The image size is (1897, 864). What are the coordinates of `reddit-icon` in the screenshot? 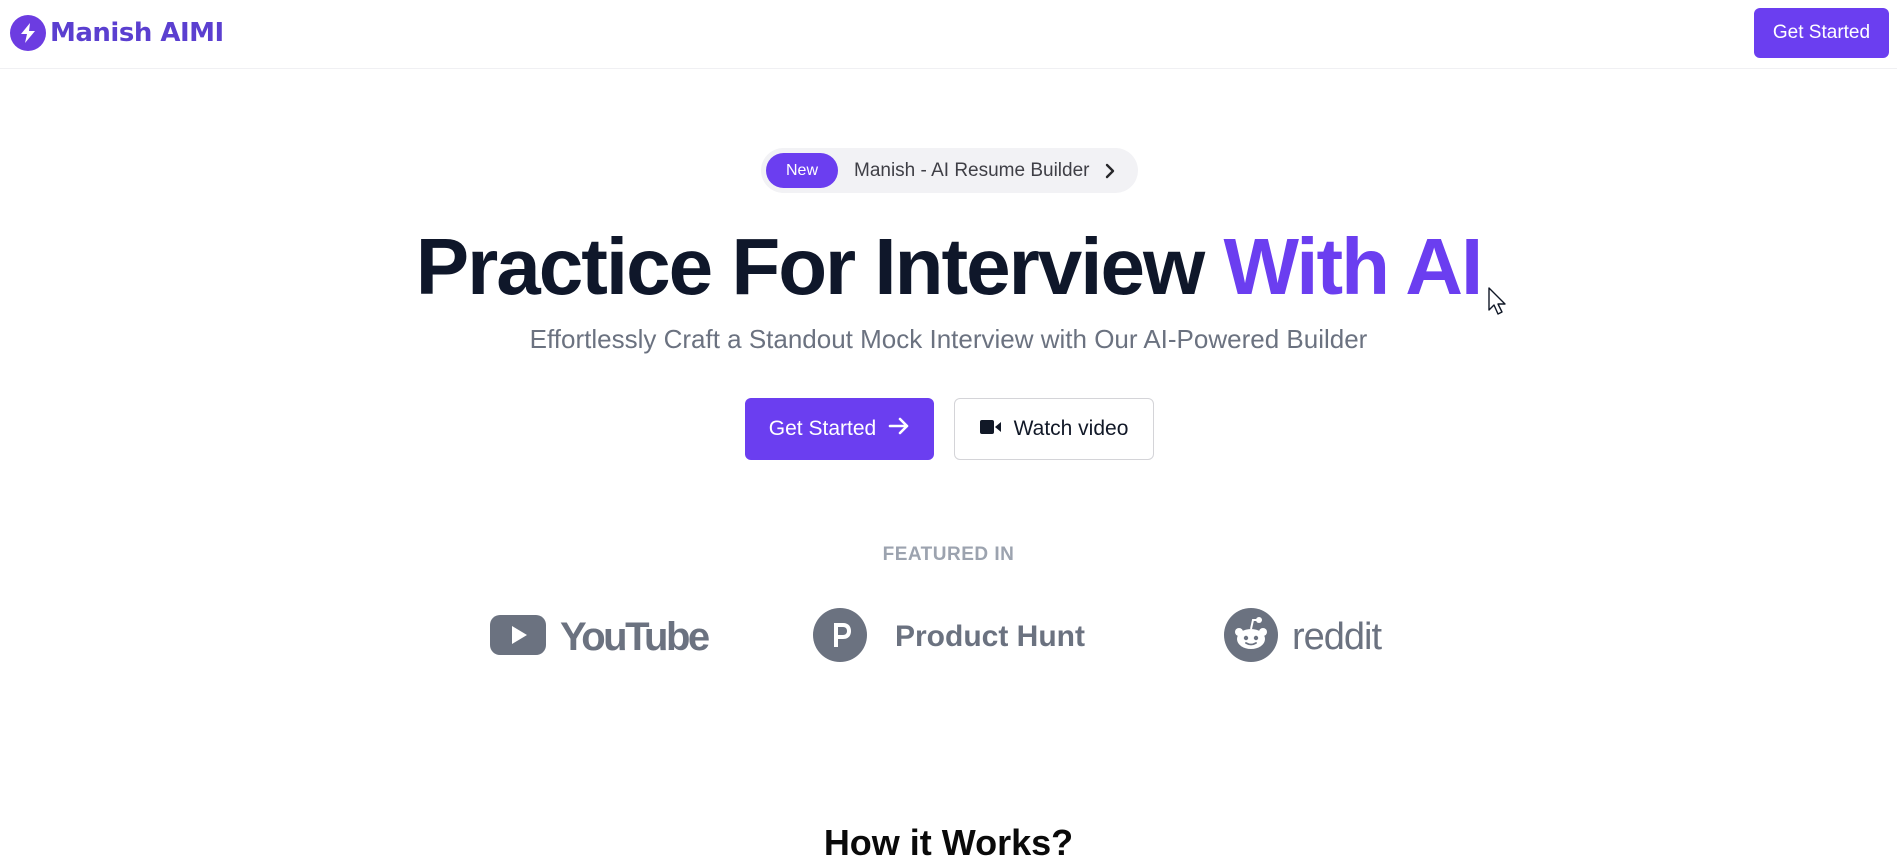 It's located at (1251, 637).